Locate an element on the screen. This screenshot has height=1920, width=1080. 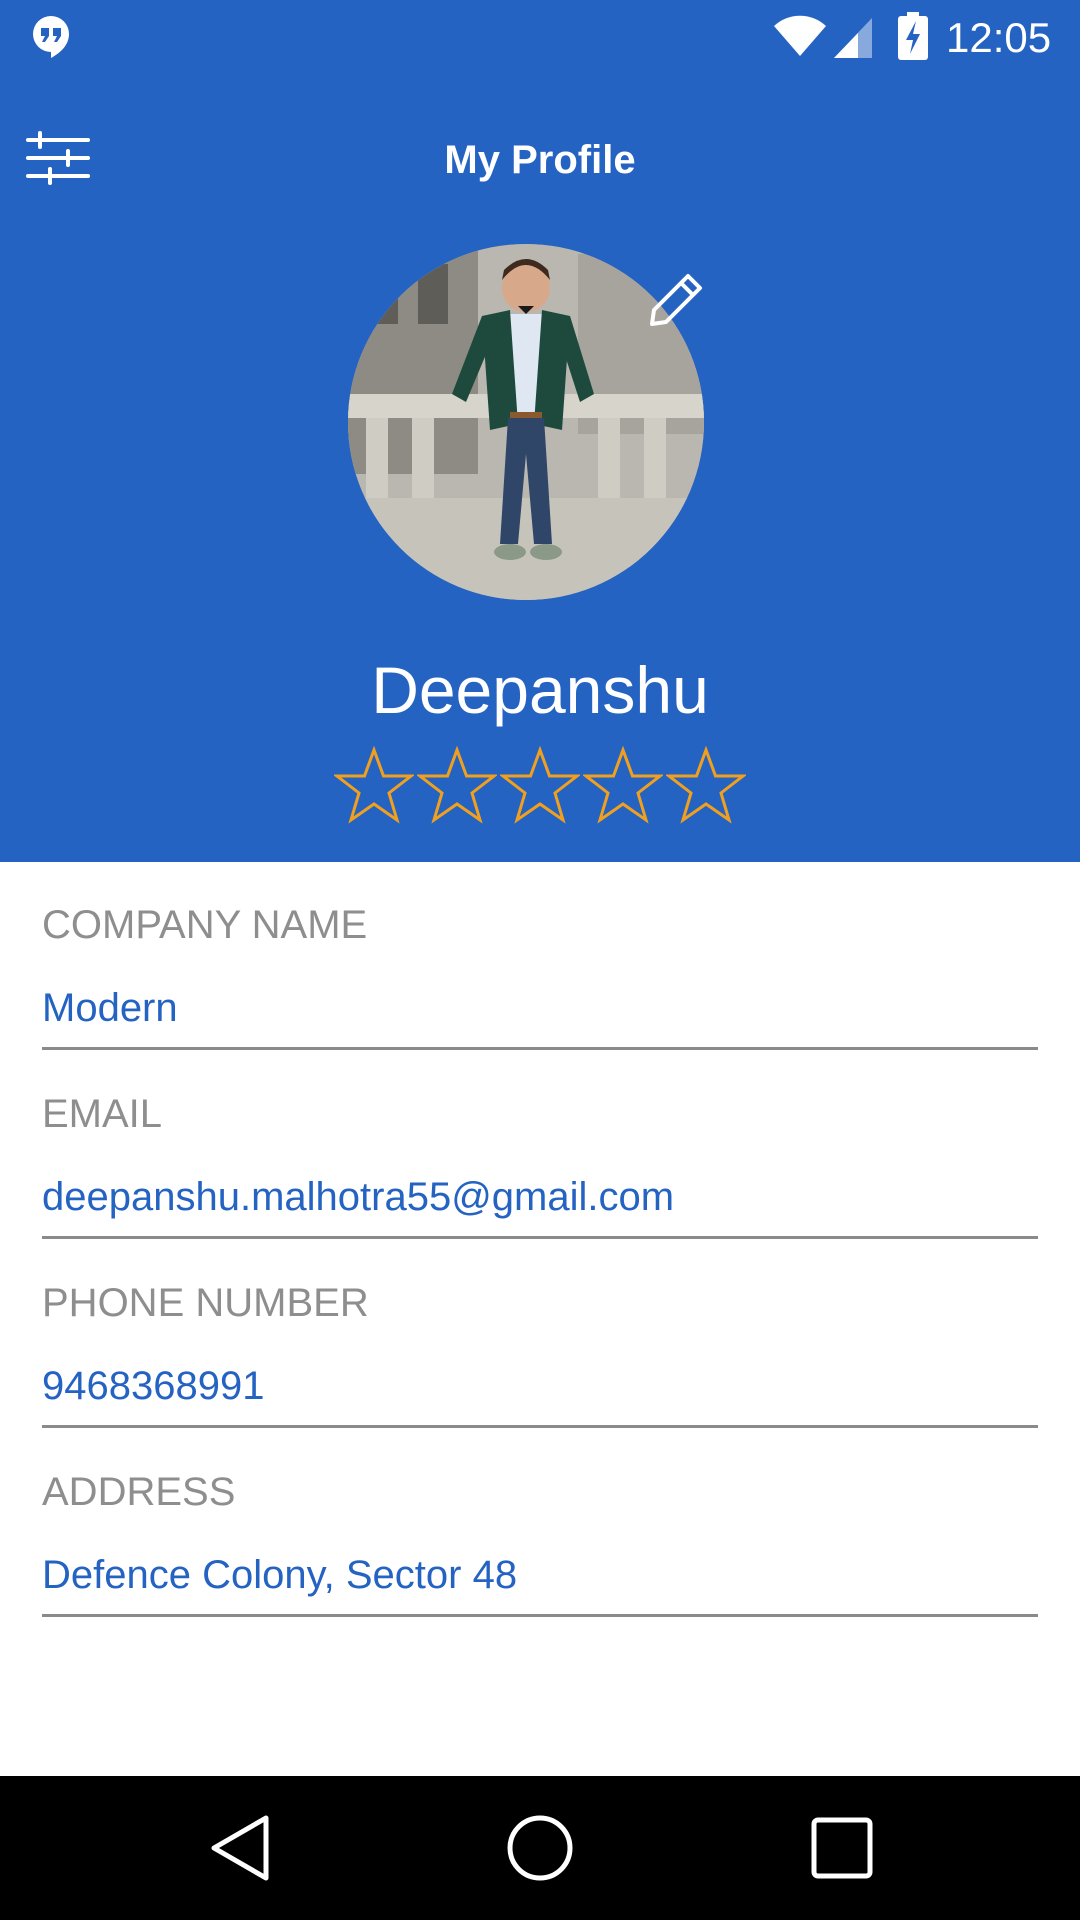
email-label: EMAIL is located at coordinates (102, 1114).